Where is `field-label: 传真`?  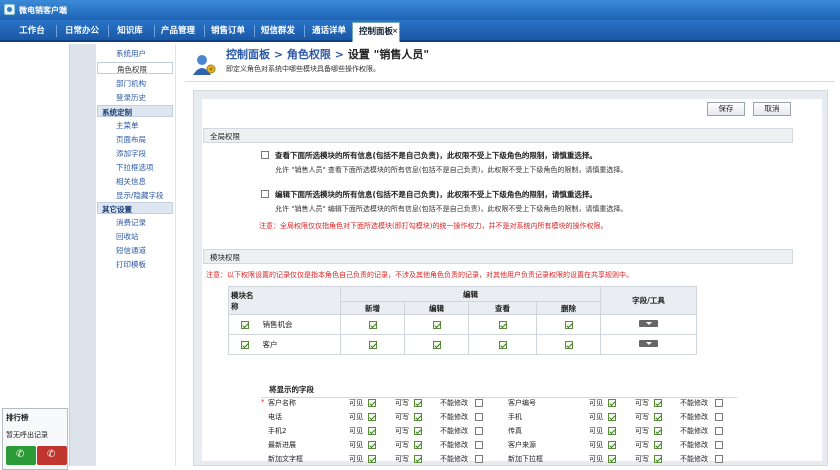 field-label: 传真 is located at coordinates (515, 431).